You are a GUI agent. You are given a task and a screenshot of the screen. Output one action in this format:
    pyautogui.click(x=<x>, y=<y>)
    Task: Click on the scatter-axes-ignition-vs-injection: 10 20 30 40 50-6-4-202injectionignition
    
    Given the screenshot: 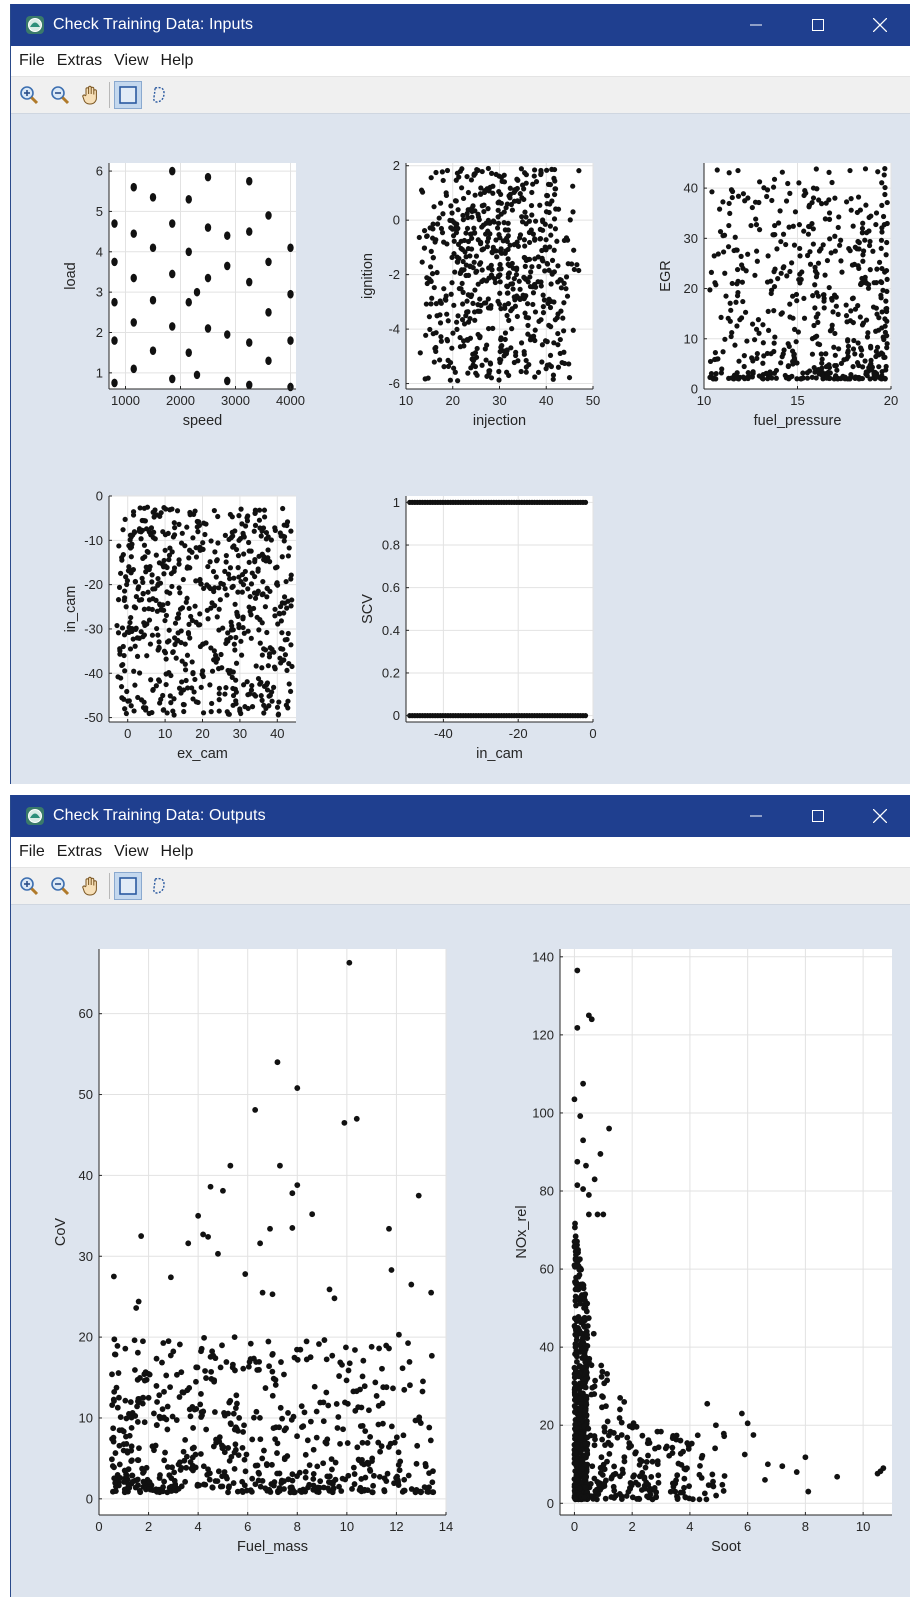 What is the action you would take?
    pyautogui.click(x=480, y=293)
    